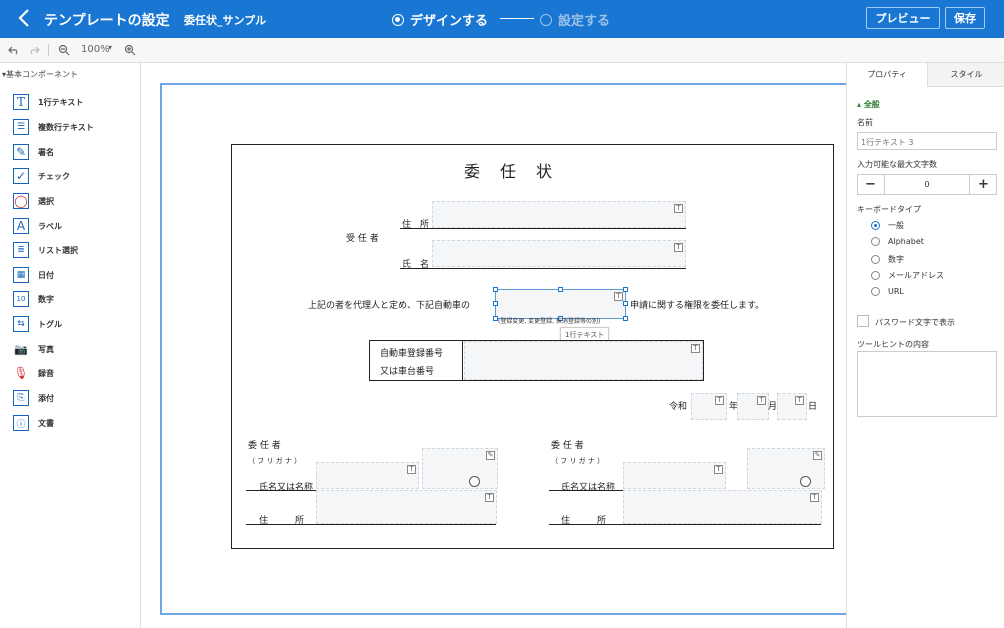 The width and height of the screenshot is (1004, 628). What do you see at coordinates (37, 226) in the screenshot?
I see `component-label: A ラベル` at bounding box center [37, 226].